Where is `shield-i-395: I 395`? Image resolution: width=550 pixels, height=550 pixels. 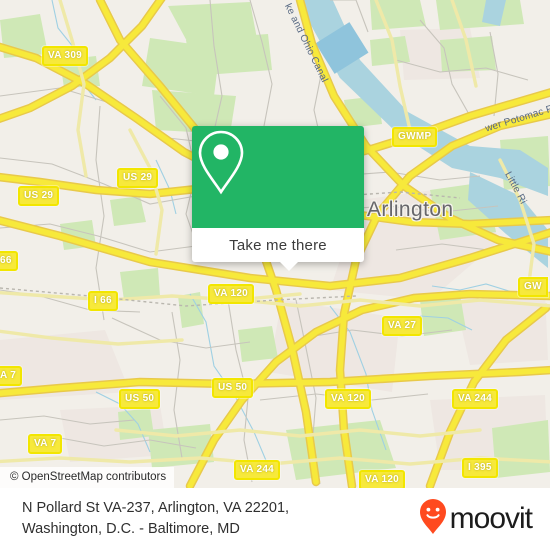
shield-i-395: I 395 is located at coordinates (480, 468).